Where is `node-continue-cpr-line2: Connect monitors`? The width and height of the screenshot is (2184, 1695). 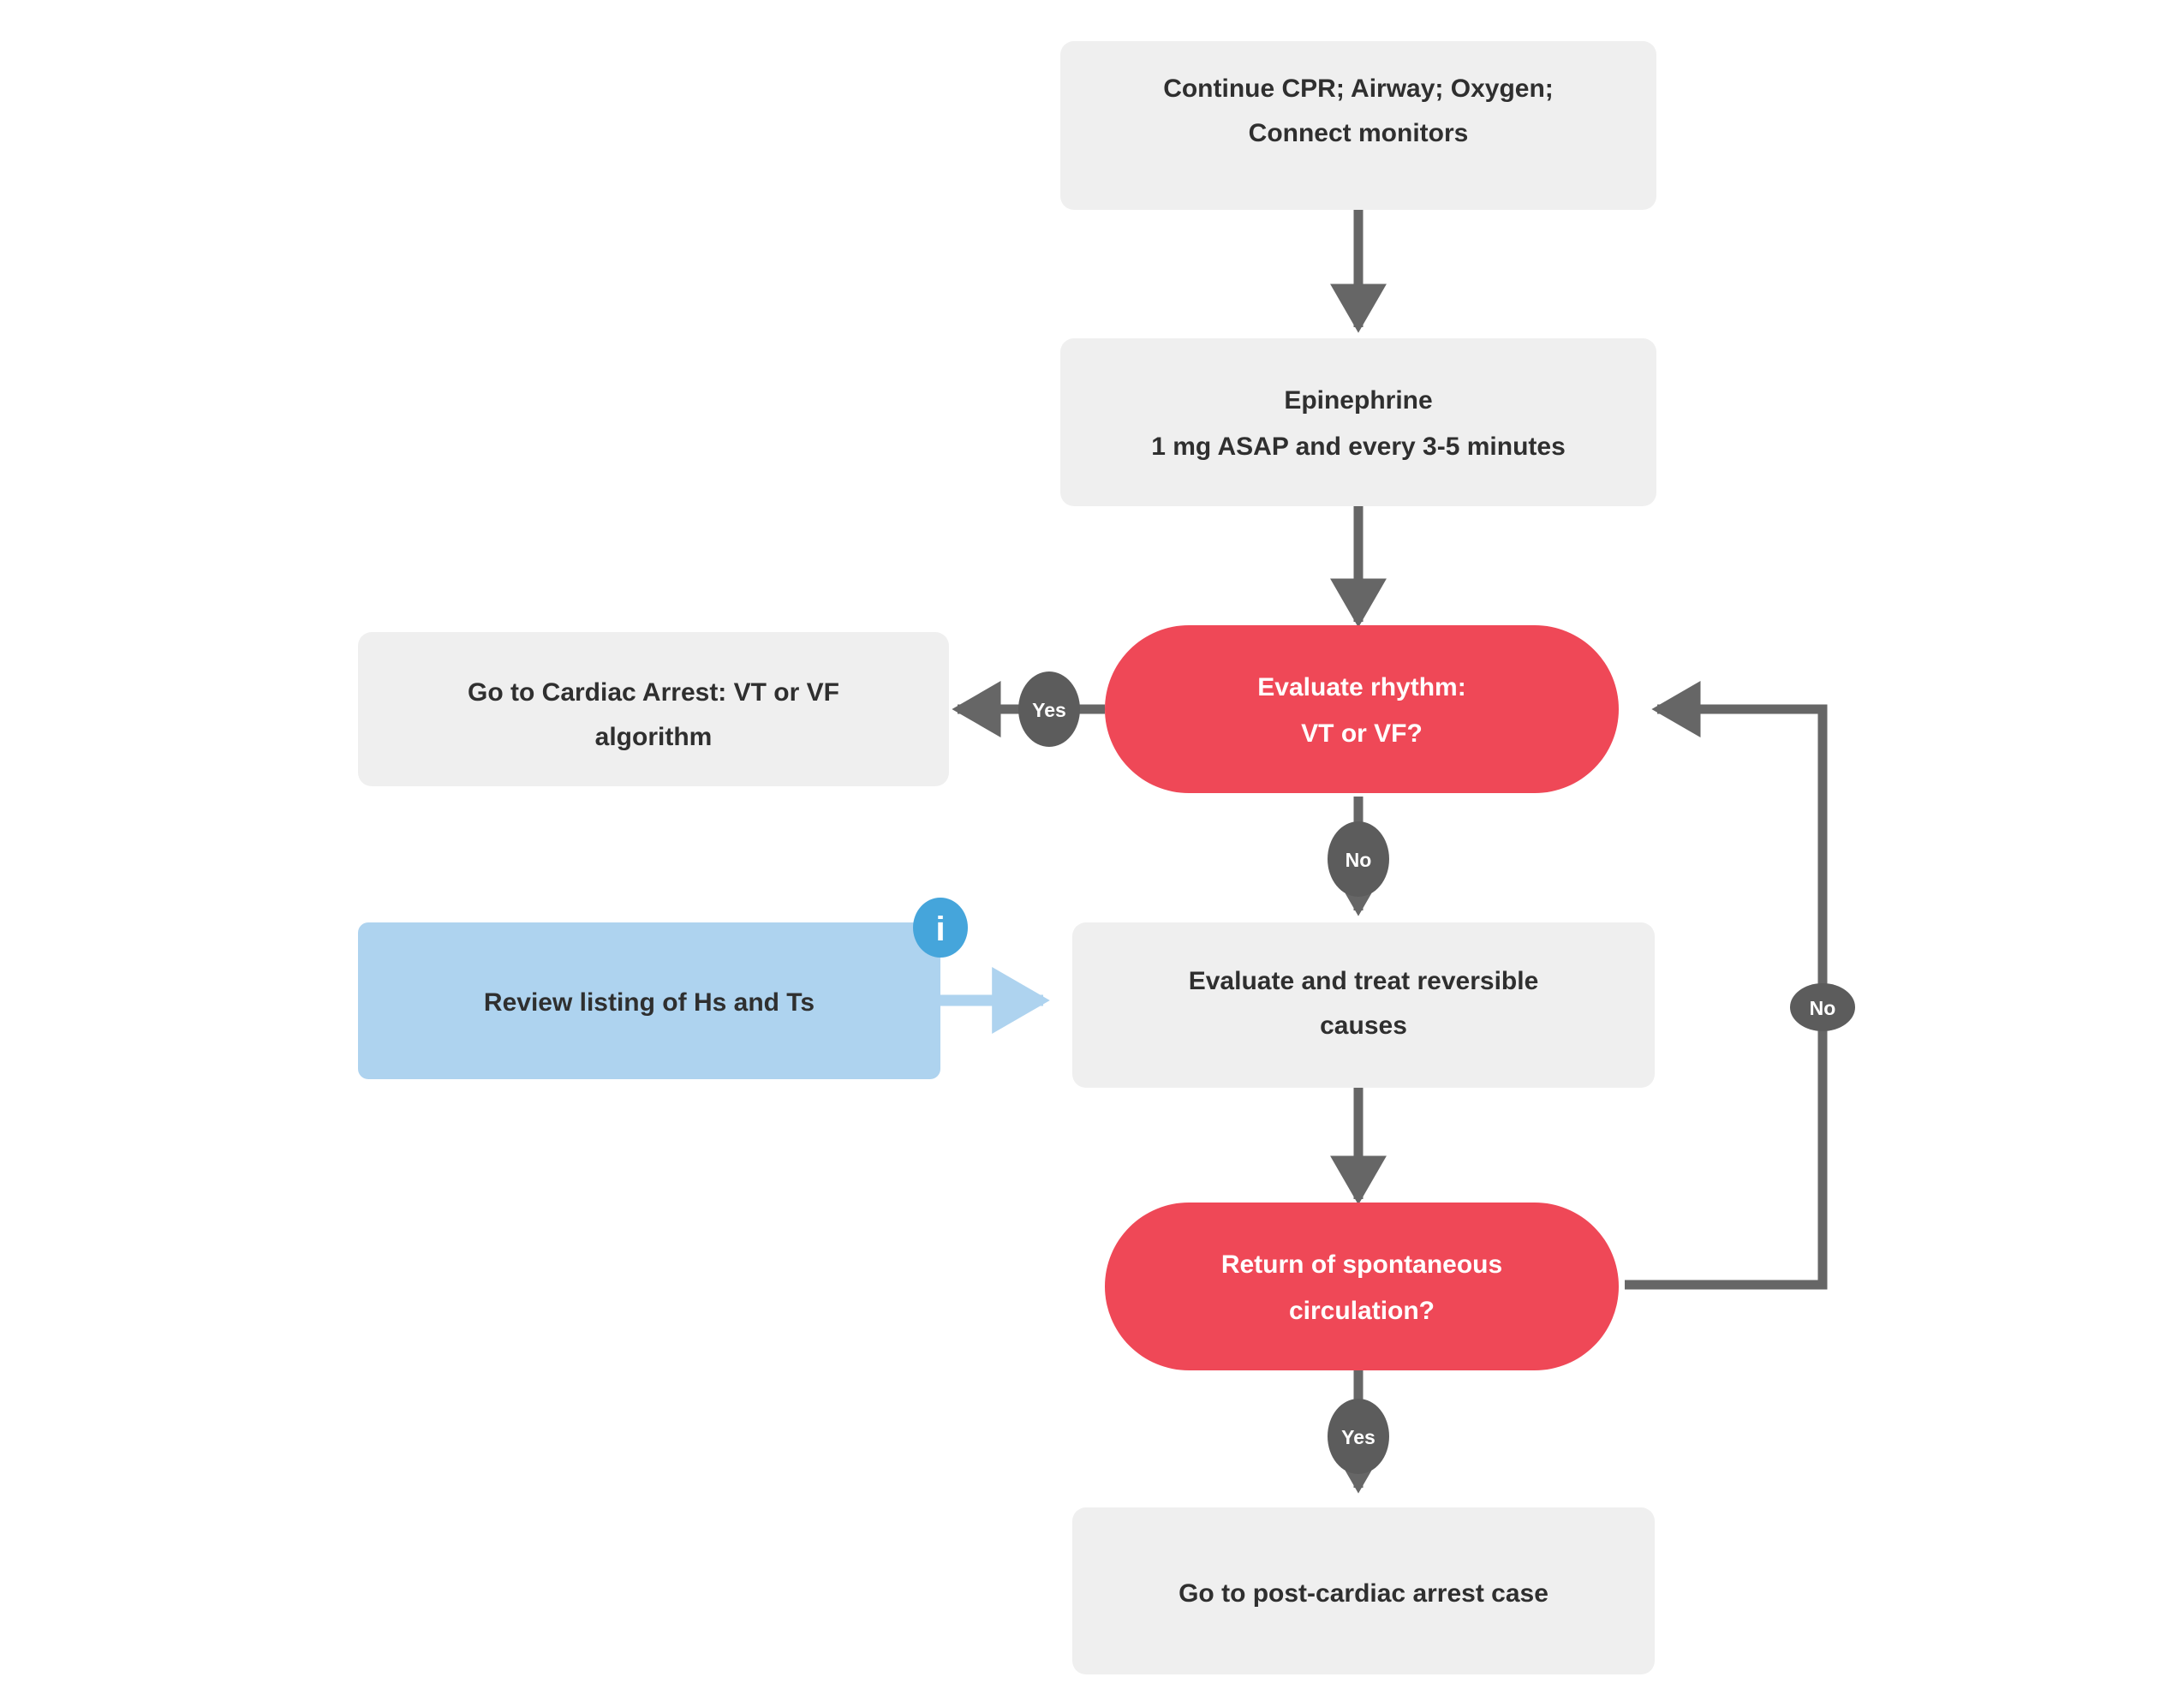 node-continue-cpr-line2: Connect monitors is located at coordinates (1359, 133).